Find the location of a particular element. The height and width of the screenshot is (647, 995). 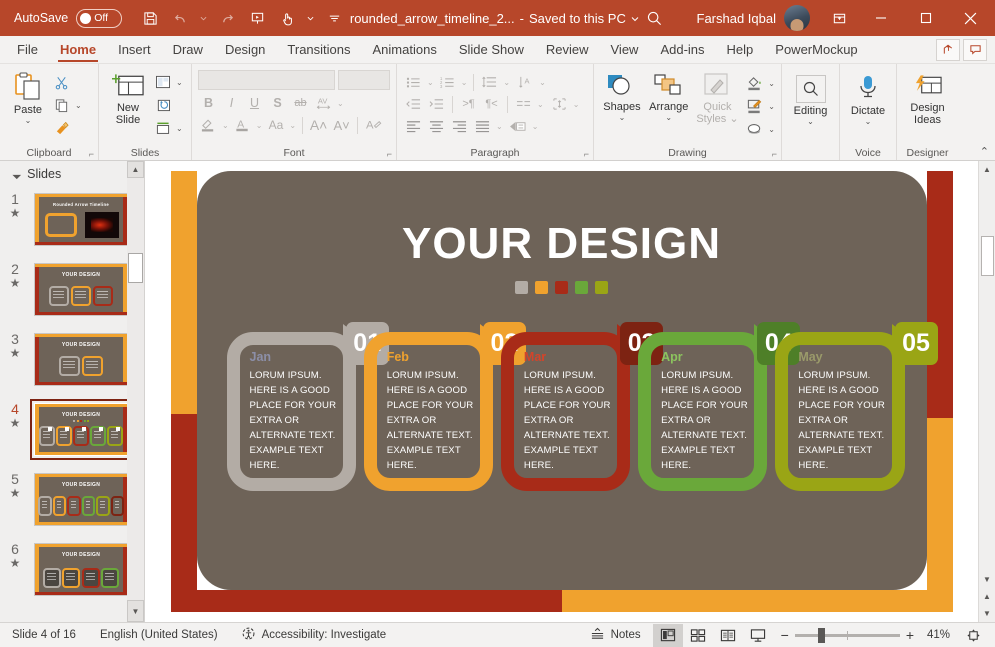

autosave-toggle: Off is located at coordinates (99, 18).